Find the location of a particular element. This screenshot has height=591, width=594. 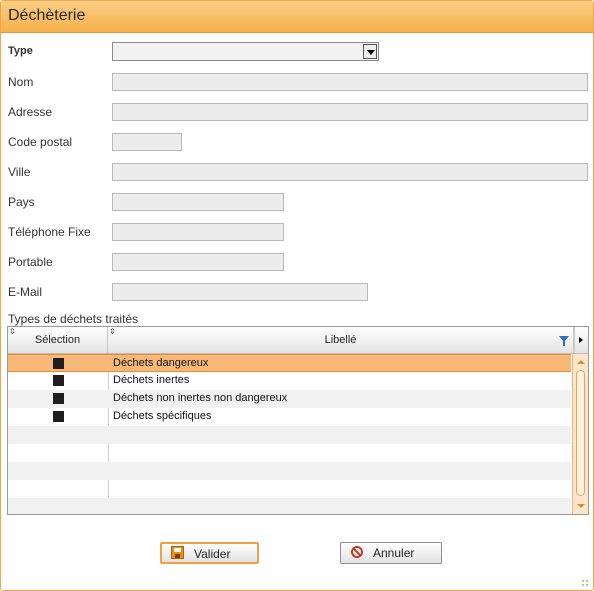

nom-field is located at coordinates (350, 82).